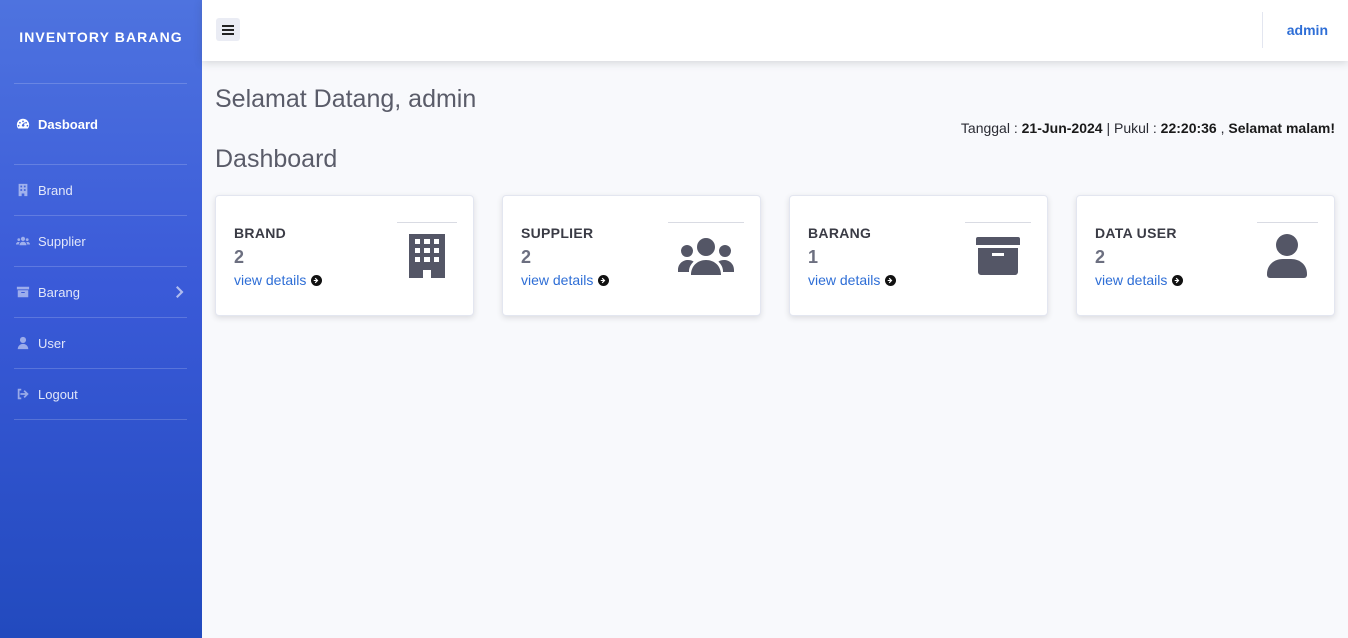  Describe the element at coordinates (918, 255) in the screenshot. I see `stat-card-barang: BARANG 1 view details` at that location.